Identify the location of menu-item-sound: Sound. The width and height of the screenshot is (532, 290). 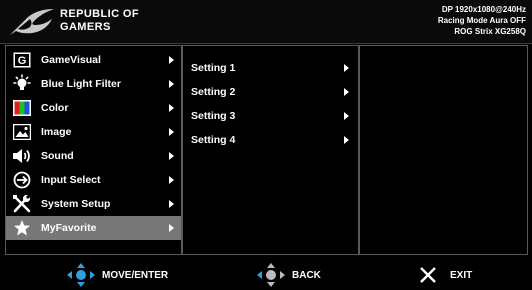
(93, 156).